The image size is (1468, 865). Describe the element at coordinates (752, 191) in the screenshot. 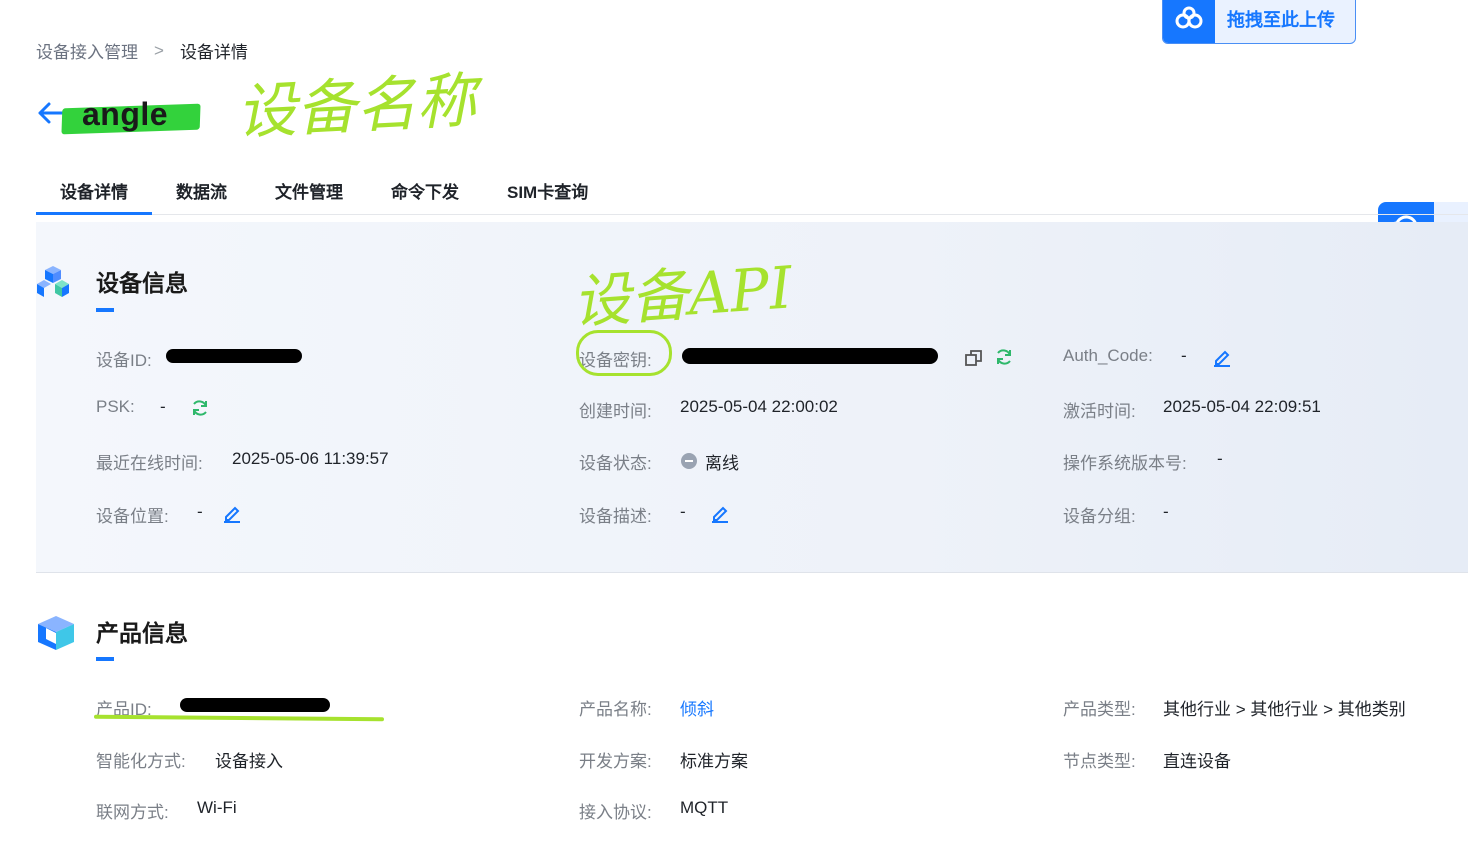

I see `tab-bar: 设备详情 数据流 文件管理 命令下发 SIM卡查询` at that location.